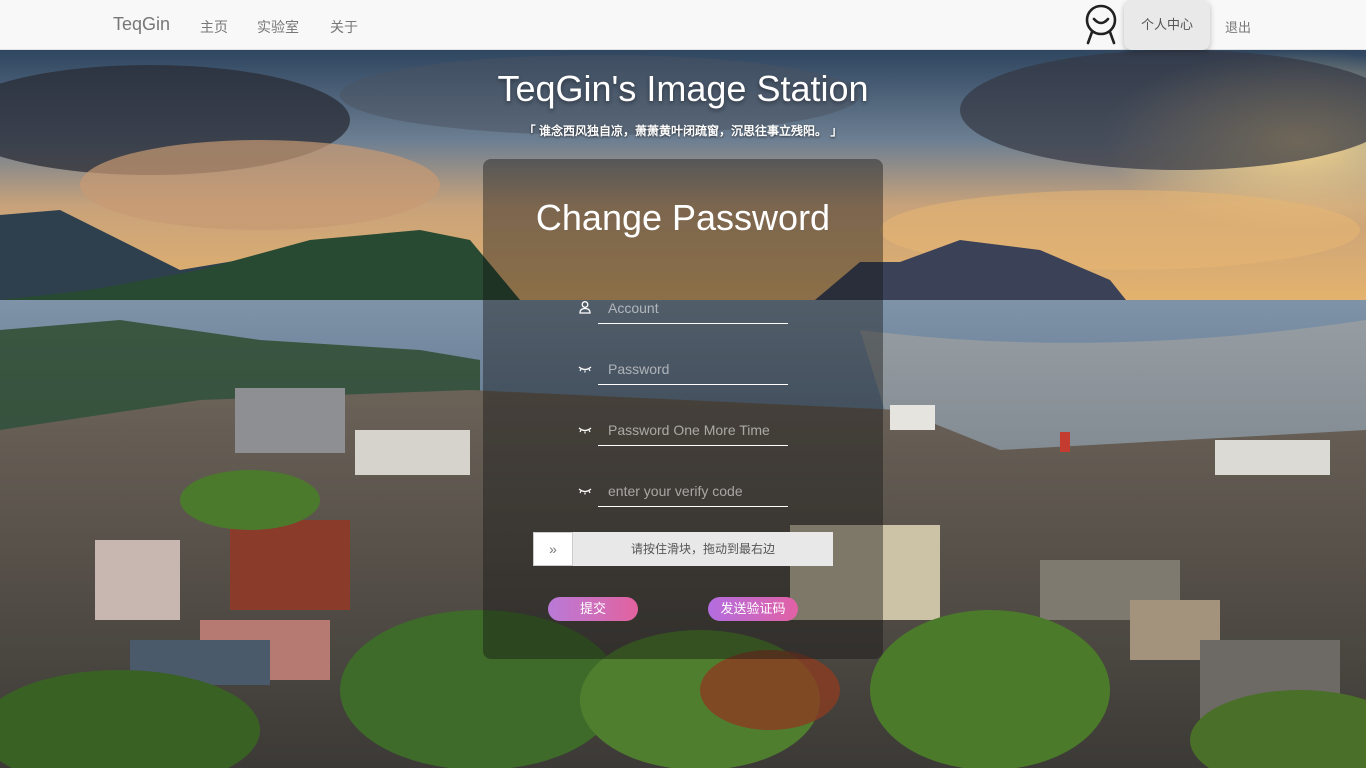  I want to click on site-quote: 「 谁念西风独自凉，萧萧黄叶闭疏窗，沉思往事立残阳。 」, so click(683, 131).